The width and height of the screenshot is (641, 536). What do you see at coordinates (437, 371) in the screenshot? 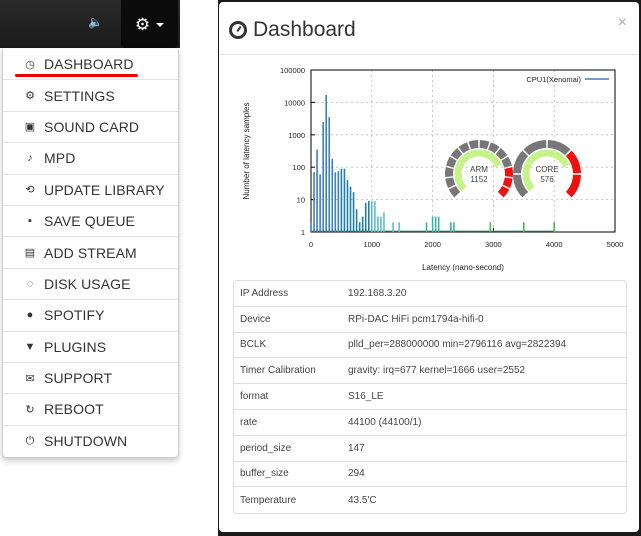
I see `row-value: gravity: irq=677 kernel=1666 user=2552` at bounding box center [437, 371].